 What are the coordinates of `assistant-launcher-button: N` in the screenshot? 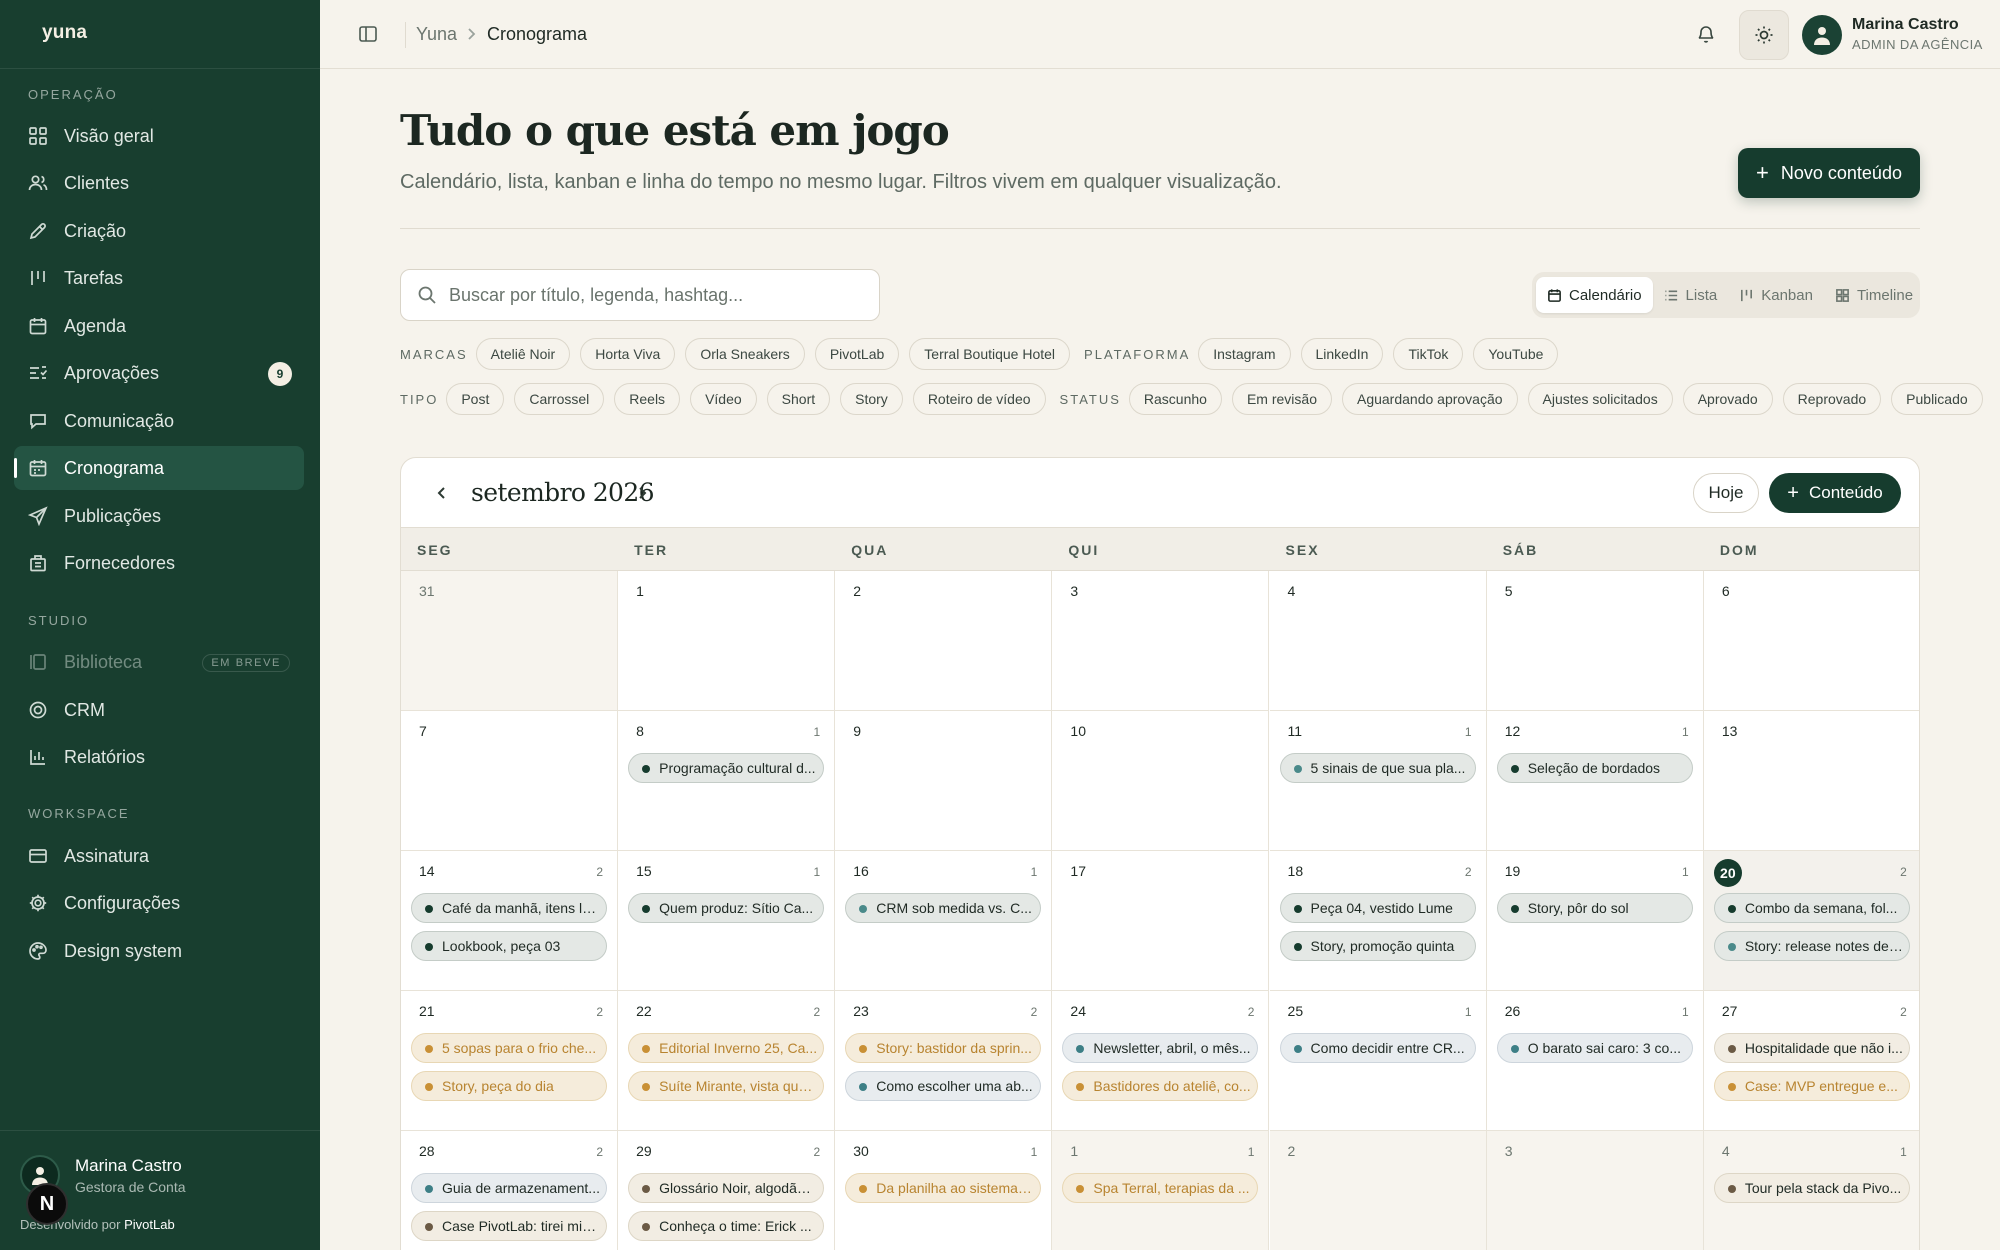 It's located at (47, 1204).